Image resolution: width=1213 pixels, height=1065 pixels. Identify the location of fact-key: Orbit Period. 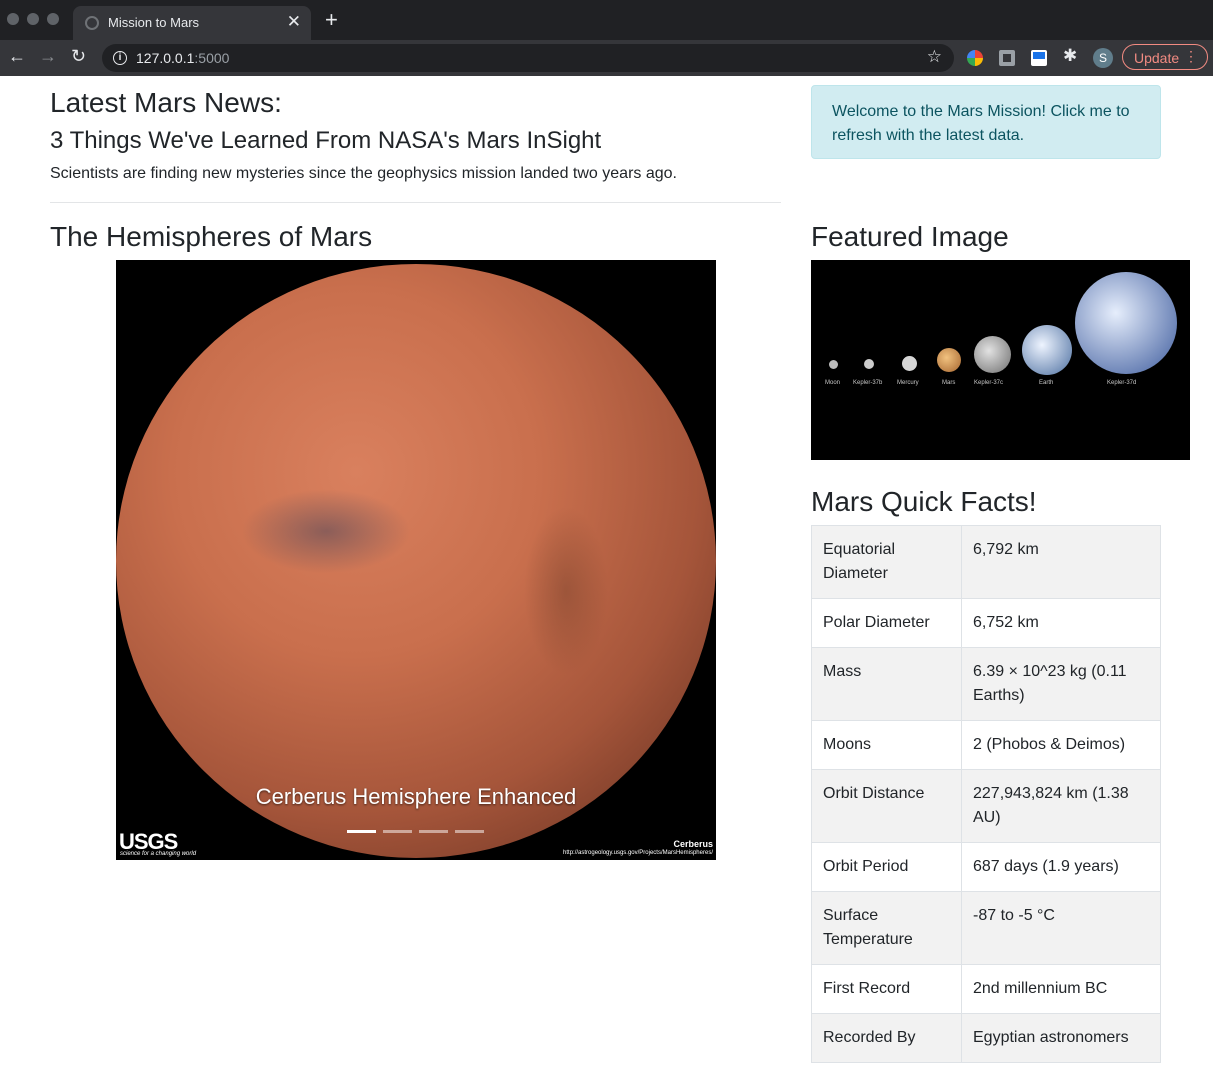
(886, 867).